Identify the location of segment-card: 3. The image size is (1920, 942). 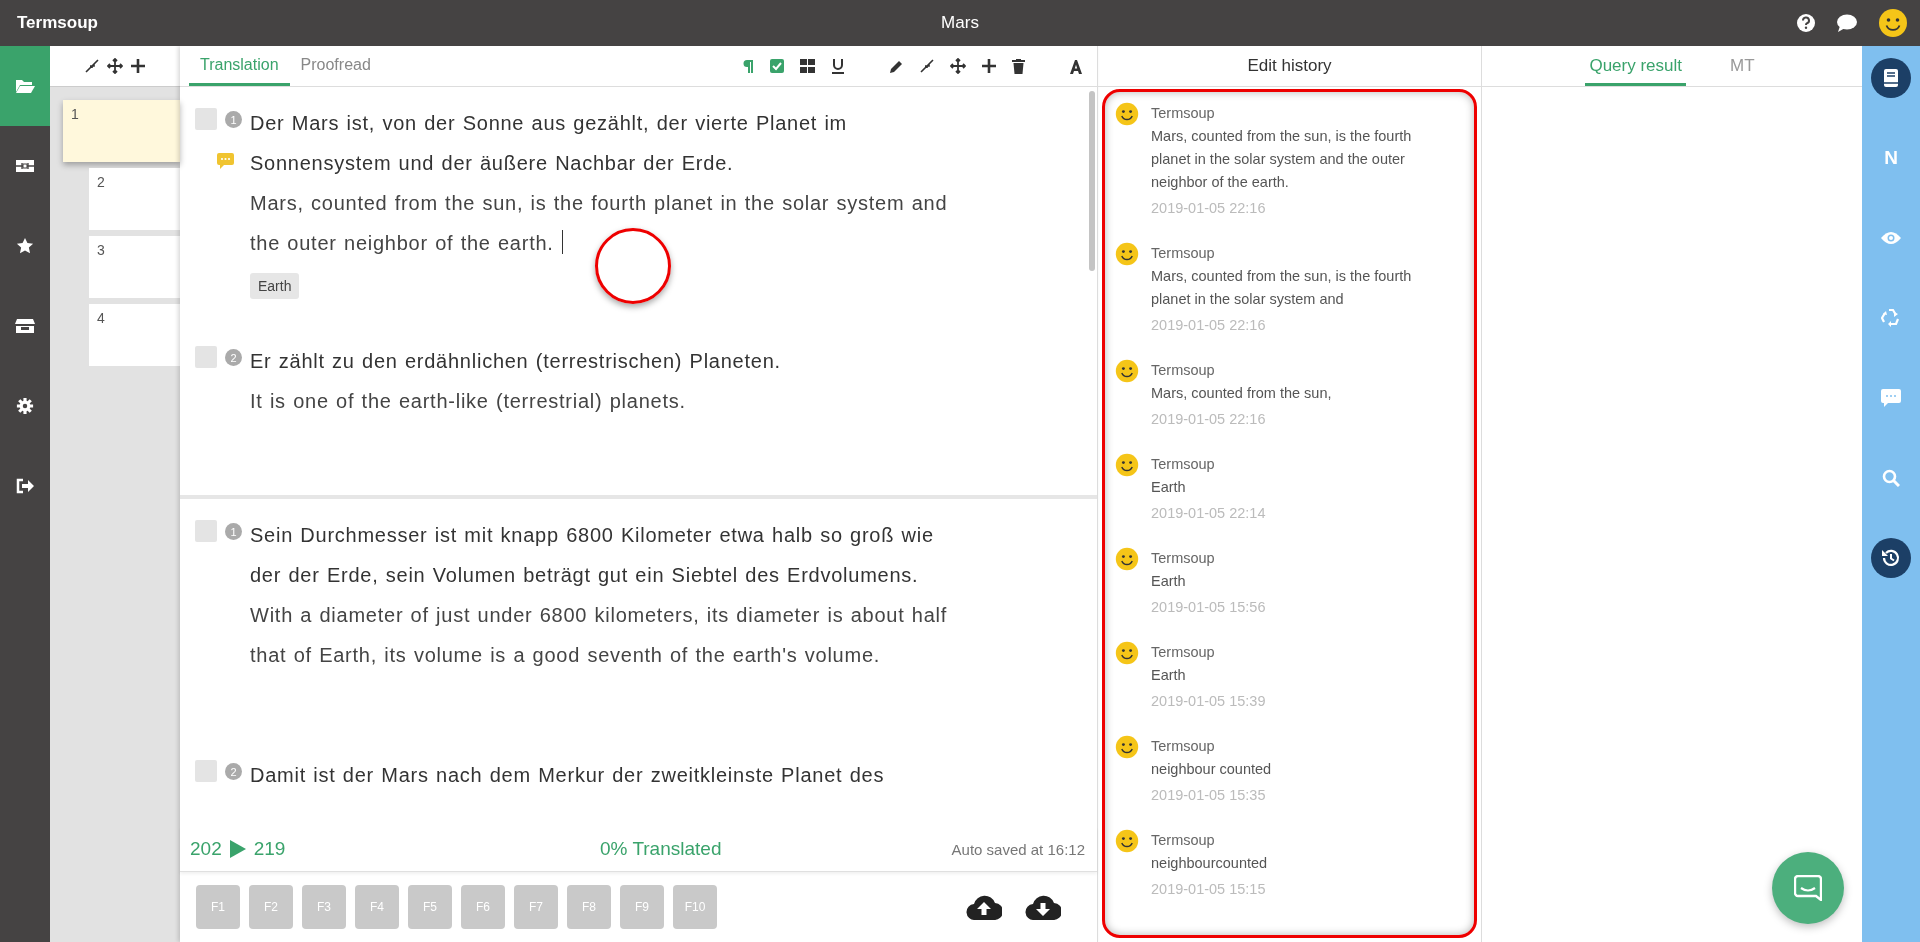
(134, 267).